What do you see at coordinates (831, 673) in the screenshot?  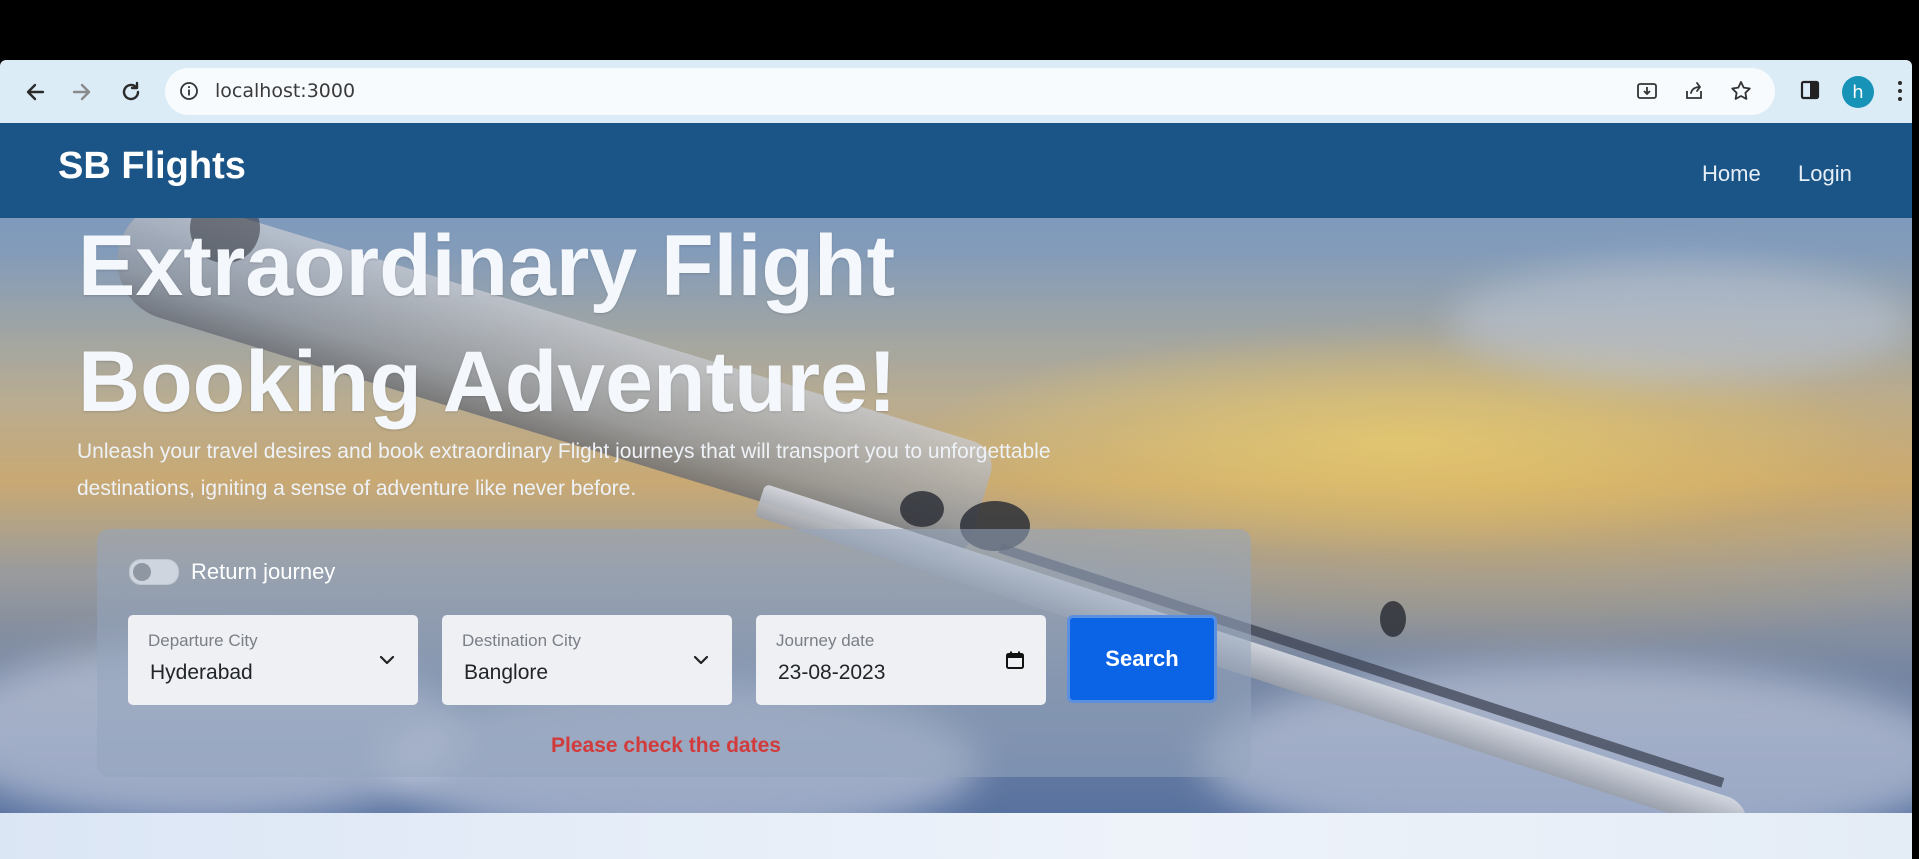 I see `journey-date-value: 23-08-2023` at bounding box center [831, 673].